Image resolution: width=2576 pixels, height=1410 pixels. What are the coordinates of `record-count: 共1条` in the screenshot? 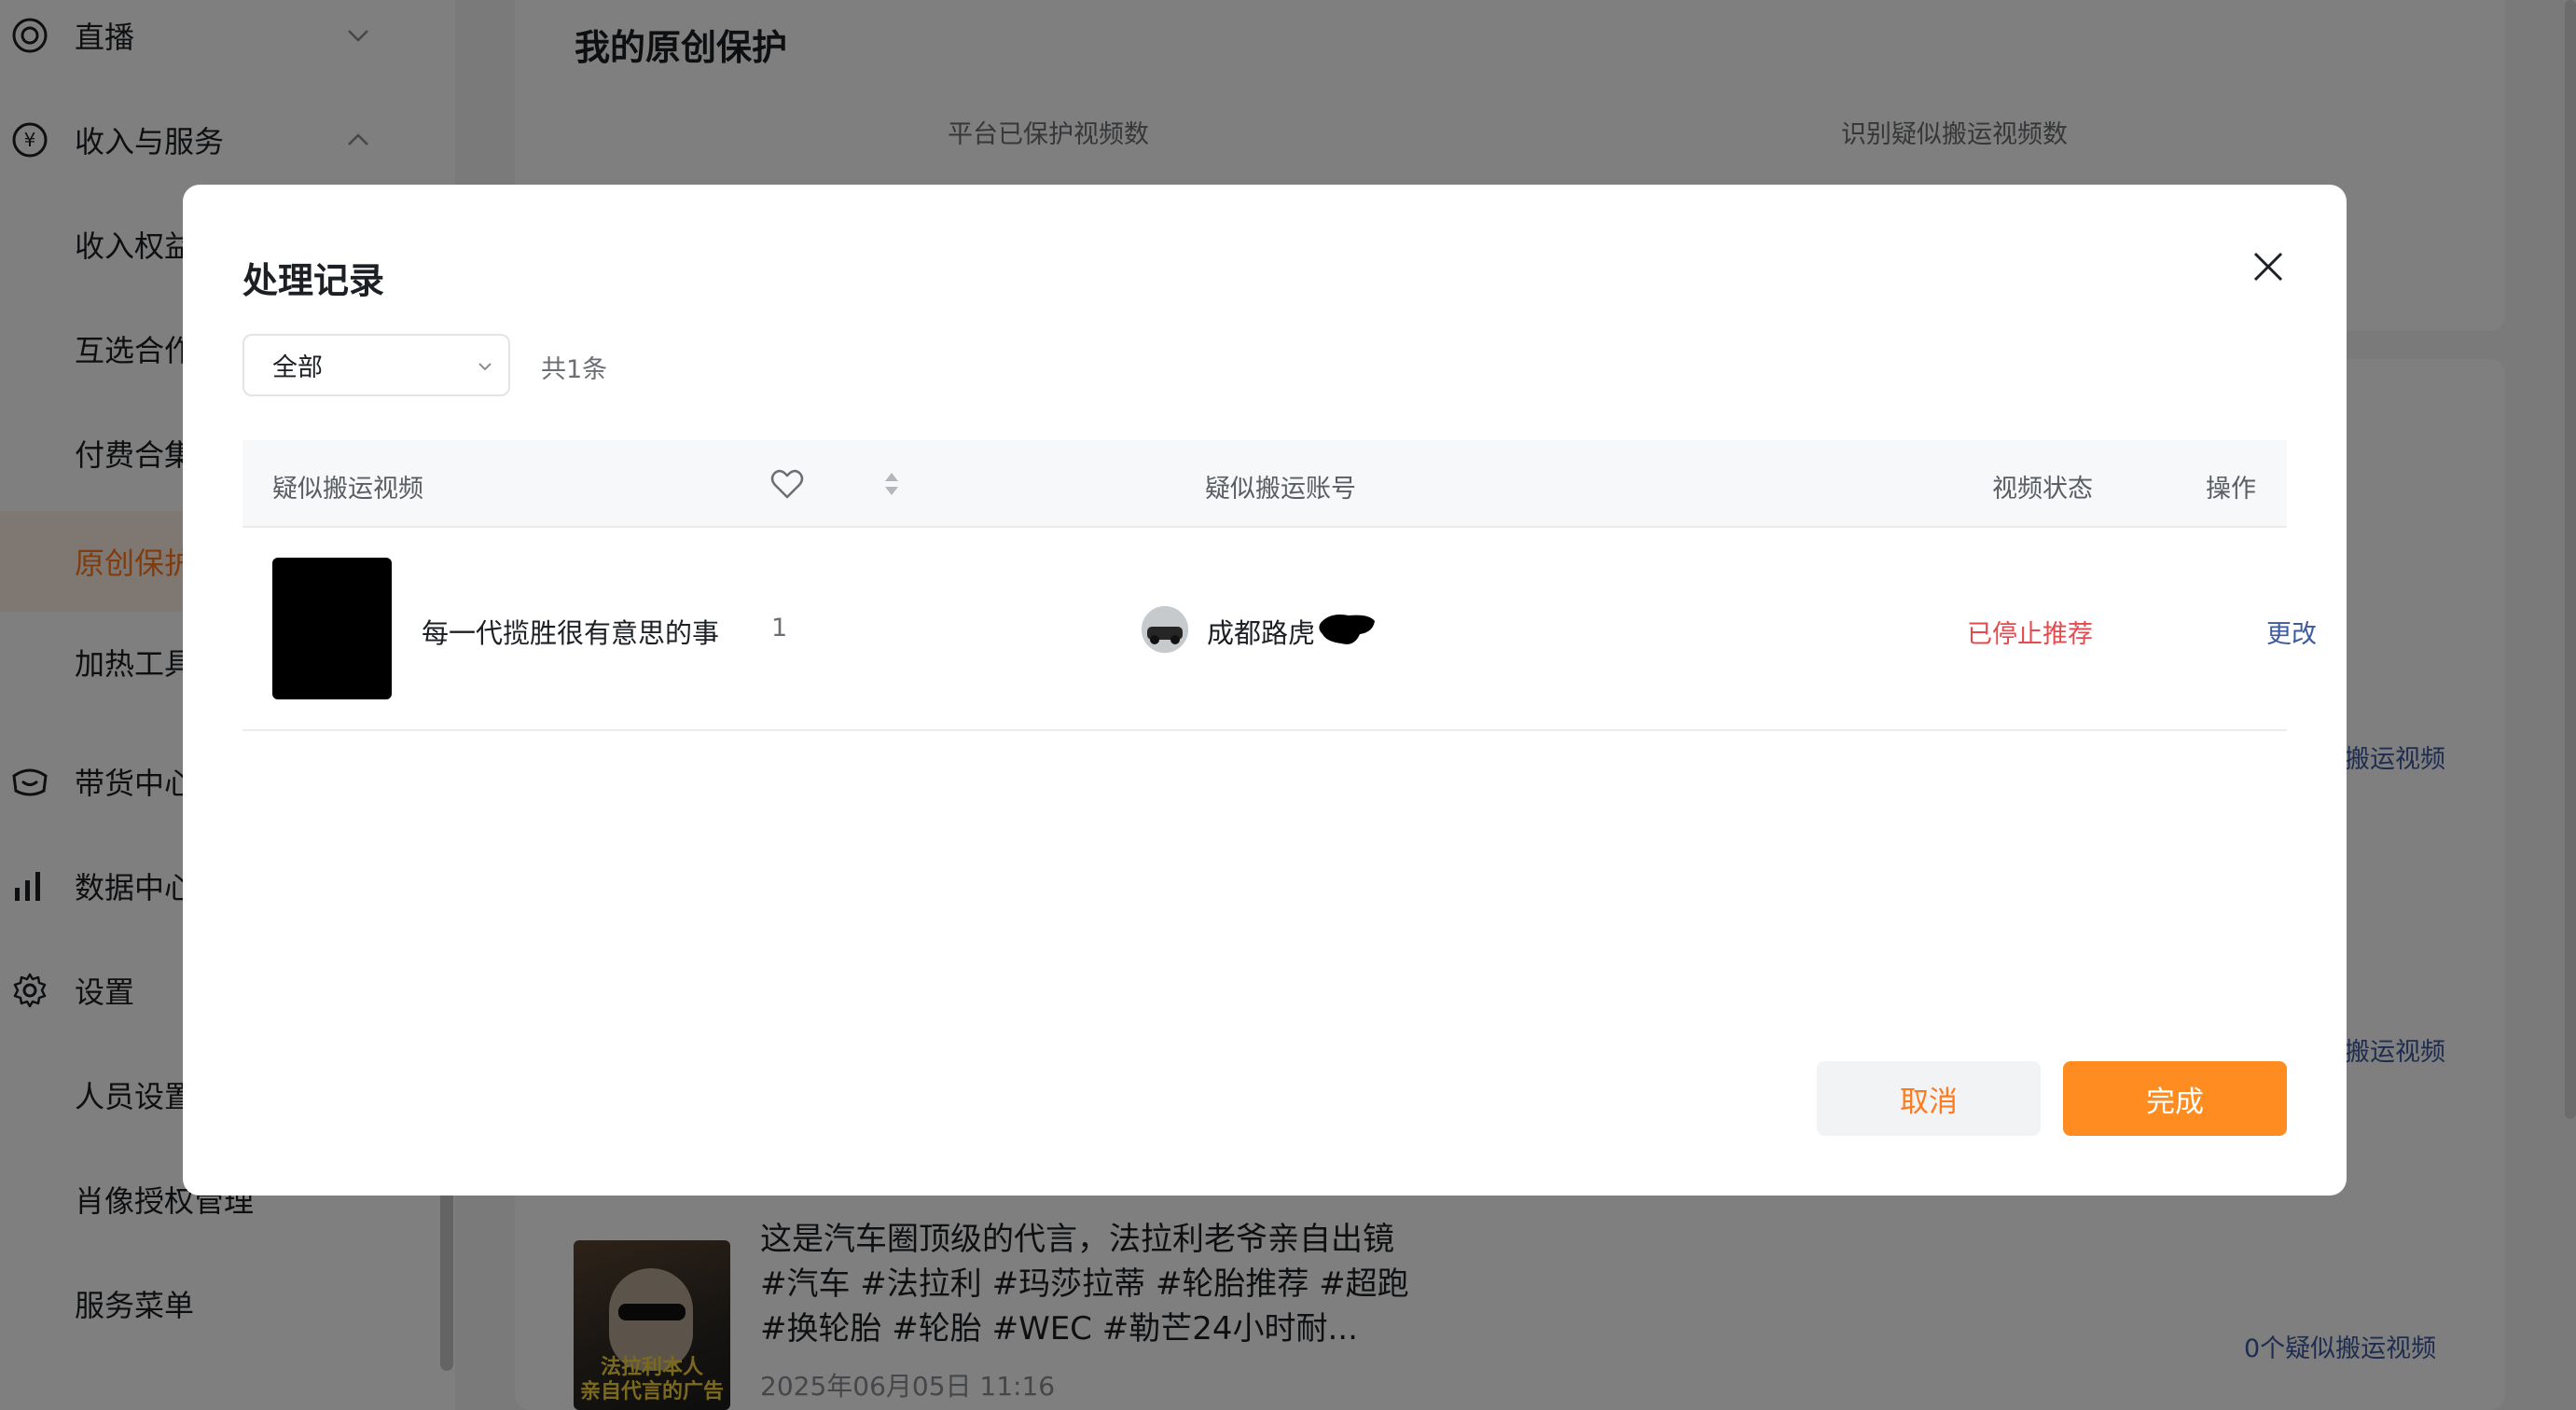 It's located at (574, 369).